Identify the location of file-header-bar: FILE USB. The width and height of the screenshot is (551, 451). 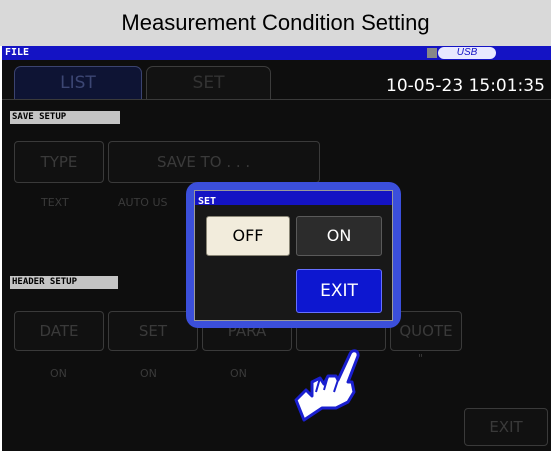
(276, 53).